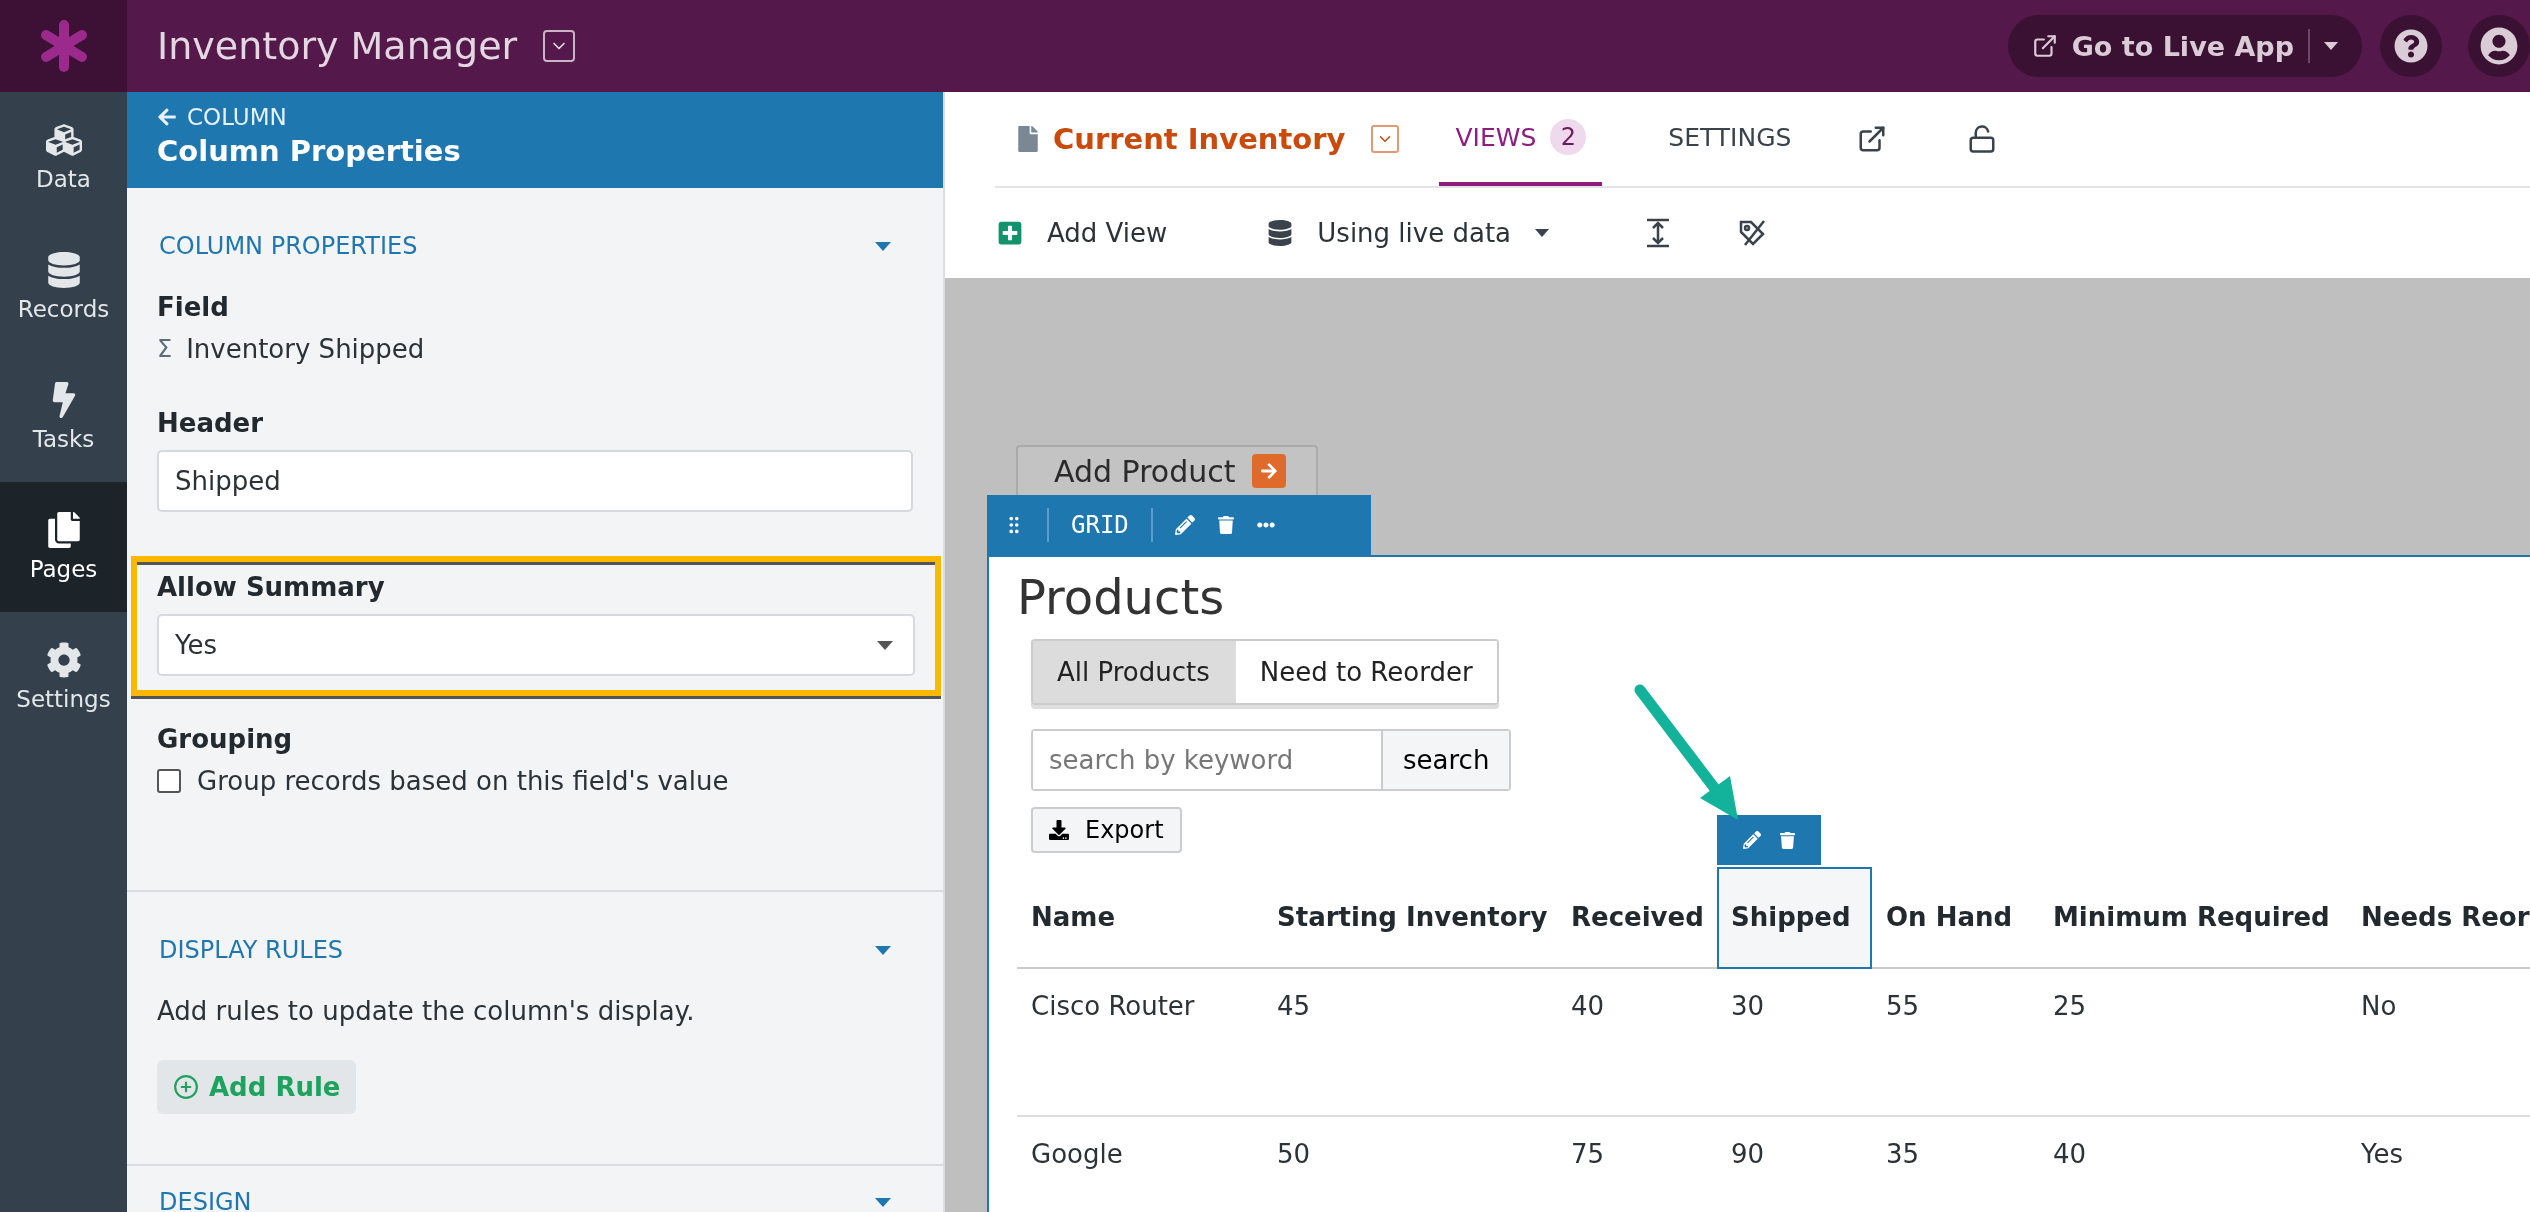 The height and width of the screenshot is (1212, 2530). What do you see at coordinates (1410, 1164) in the screenshot?
I see `table-cell: 50` at bounding box center [1410, 1164].